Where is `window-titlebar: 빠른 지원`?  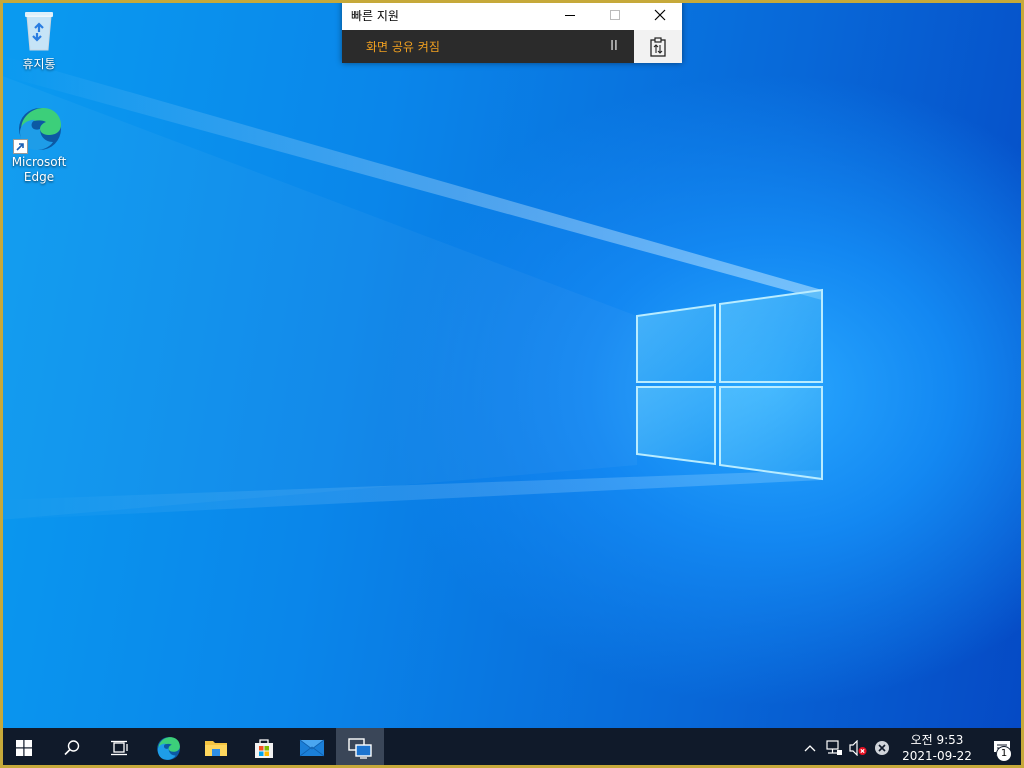
window-titlebar: 빠른 지원 is located at coordinates (512, 15).